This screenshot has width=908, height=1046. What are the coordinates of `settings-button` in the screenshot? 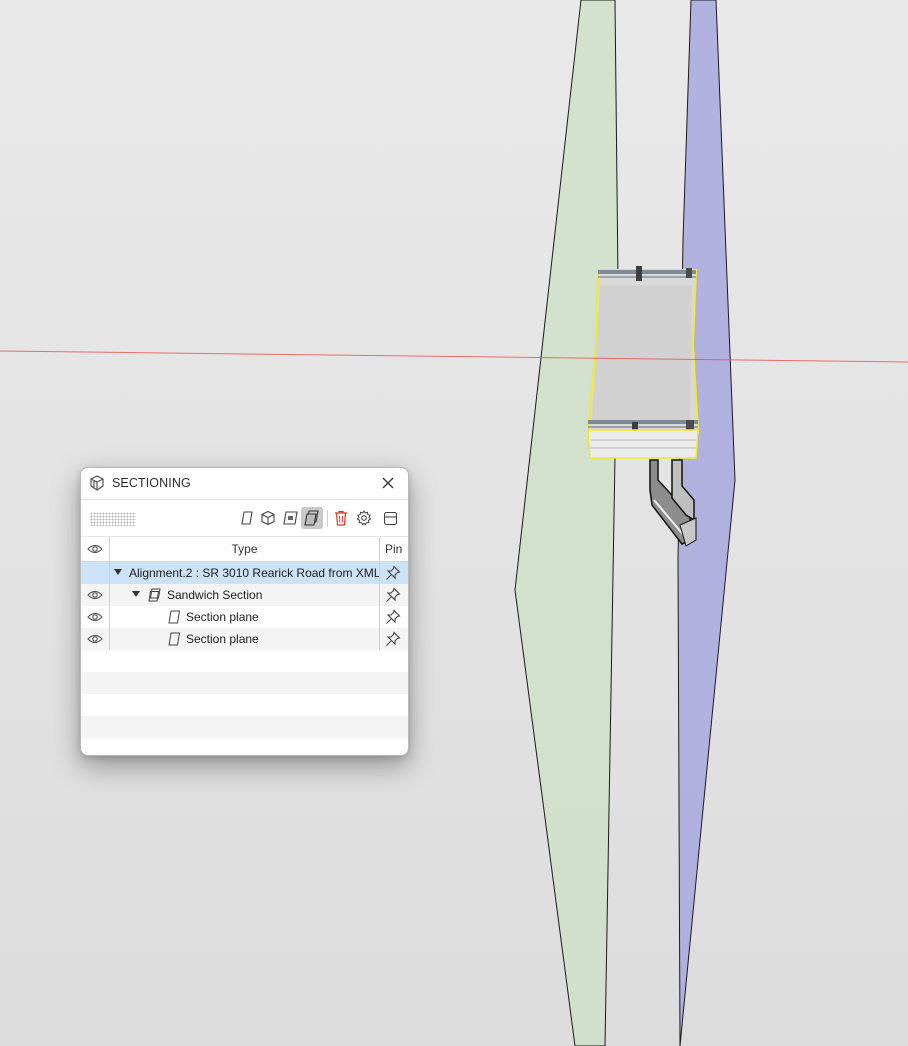 It's located at (364, 518).